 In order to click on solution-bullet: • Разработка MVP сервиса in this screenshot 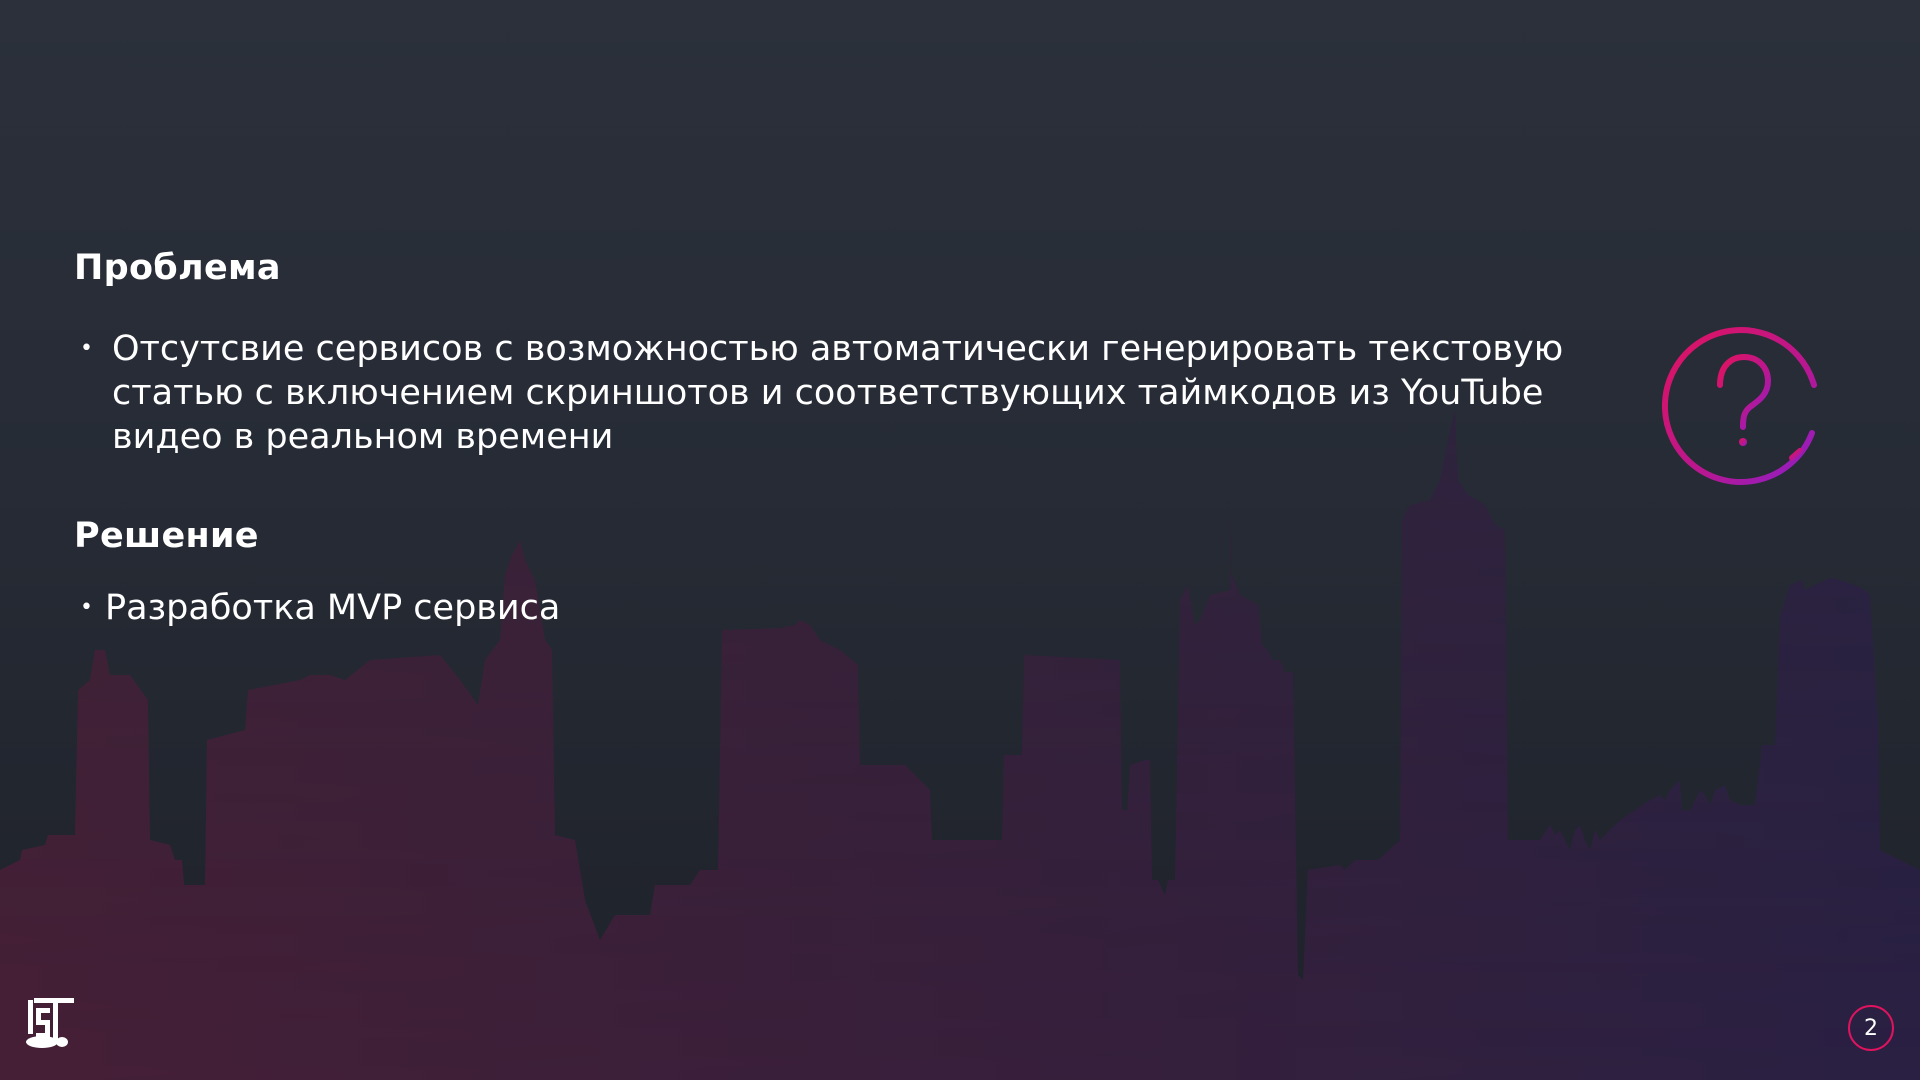, I will do `click(317, 608)`.